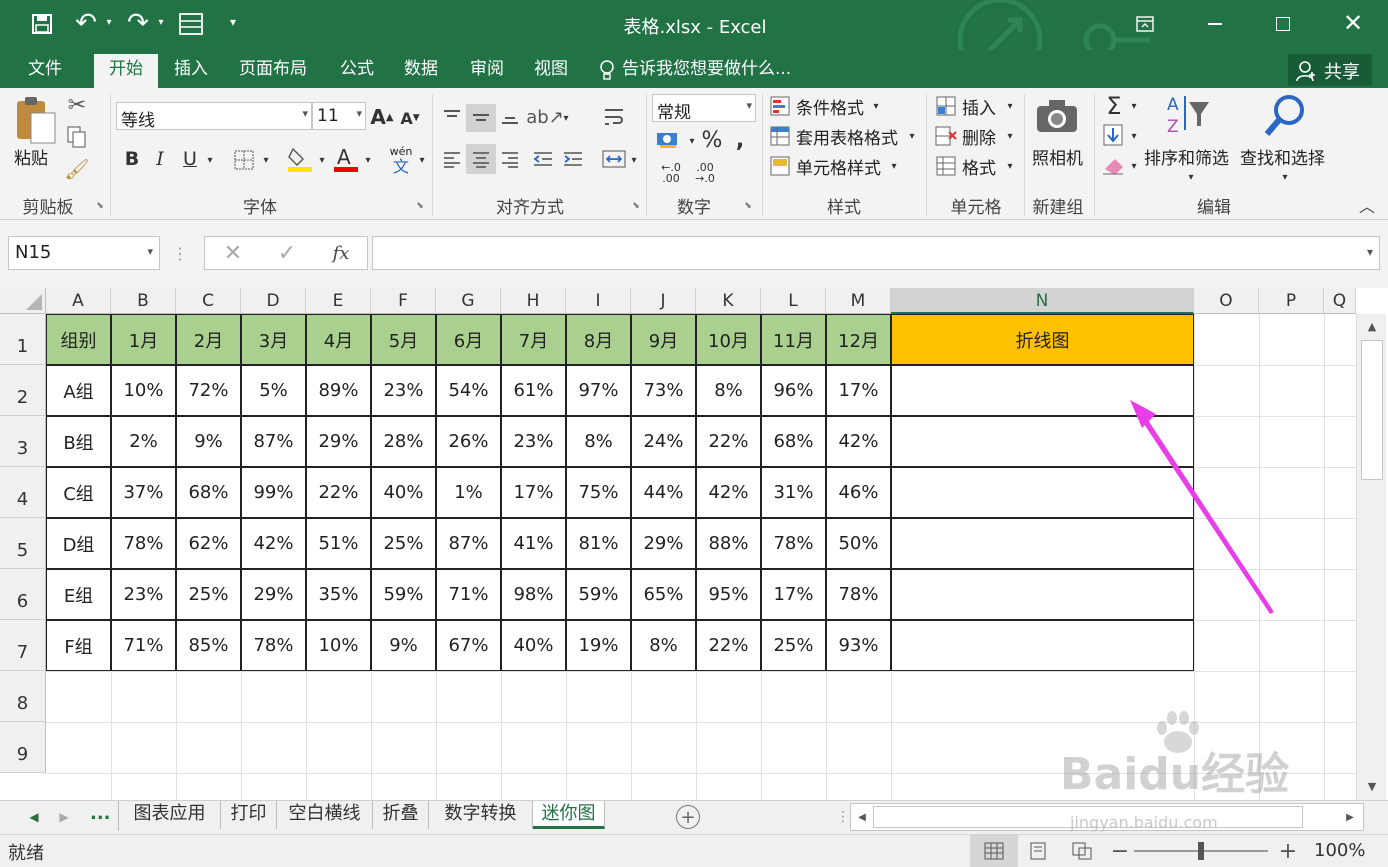 The height and width of the screenshot is (867, 1388). I want to click on merge-dropdown-icon: ▾, so click(634, 160).